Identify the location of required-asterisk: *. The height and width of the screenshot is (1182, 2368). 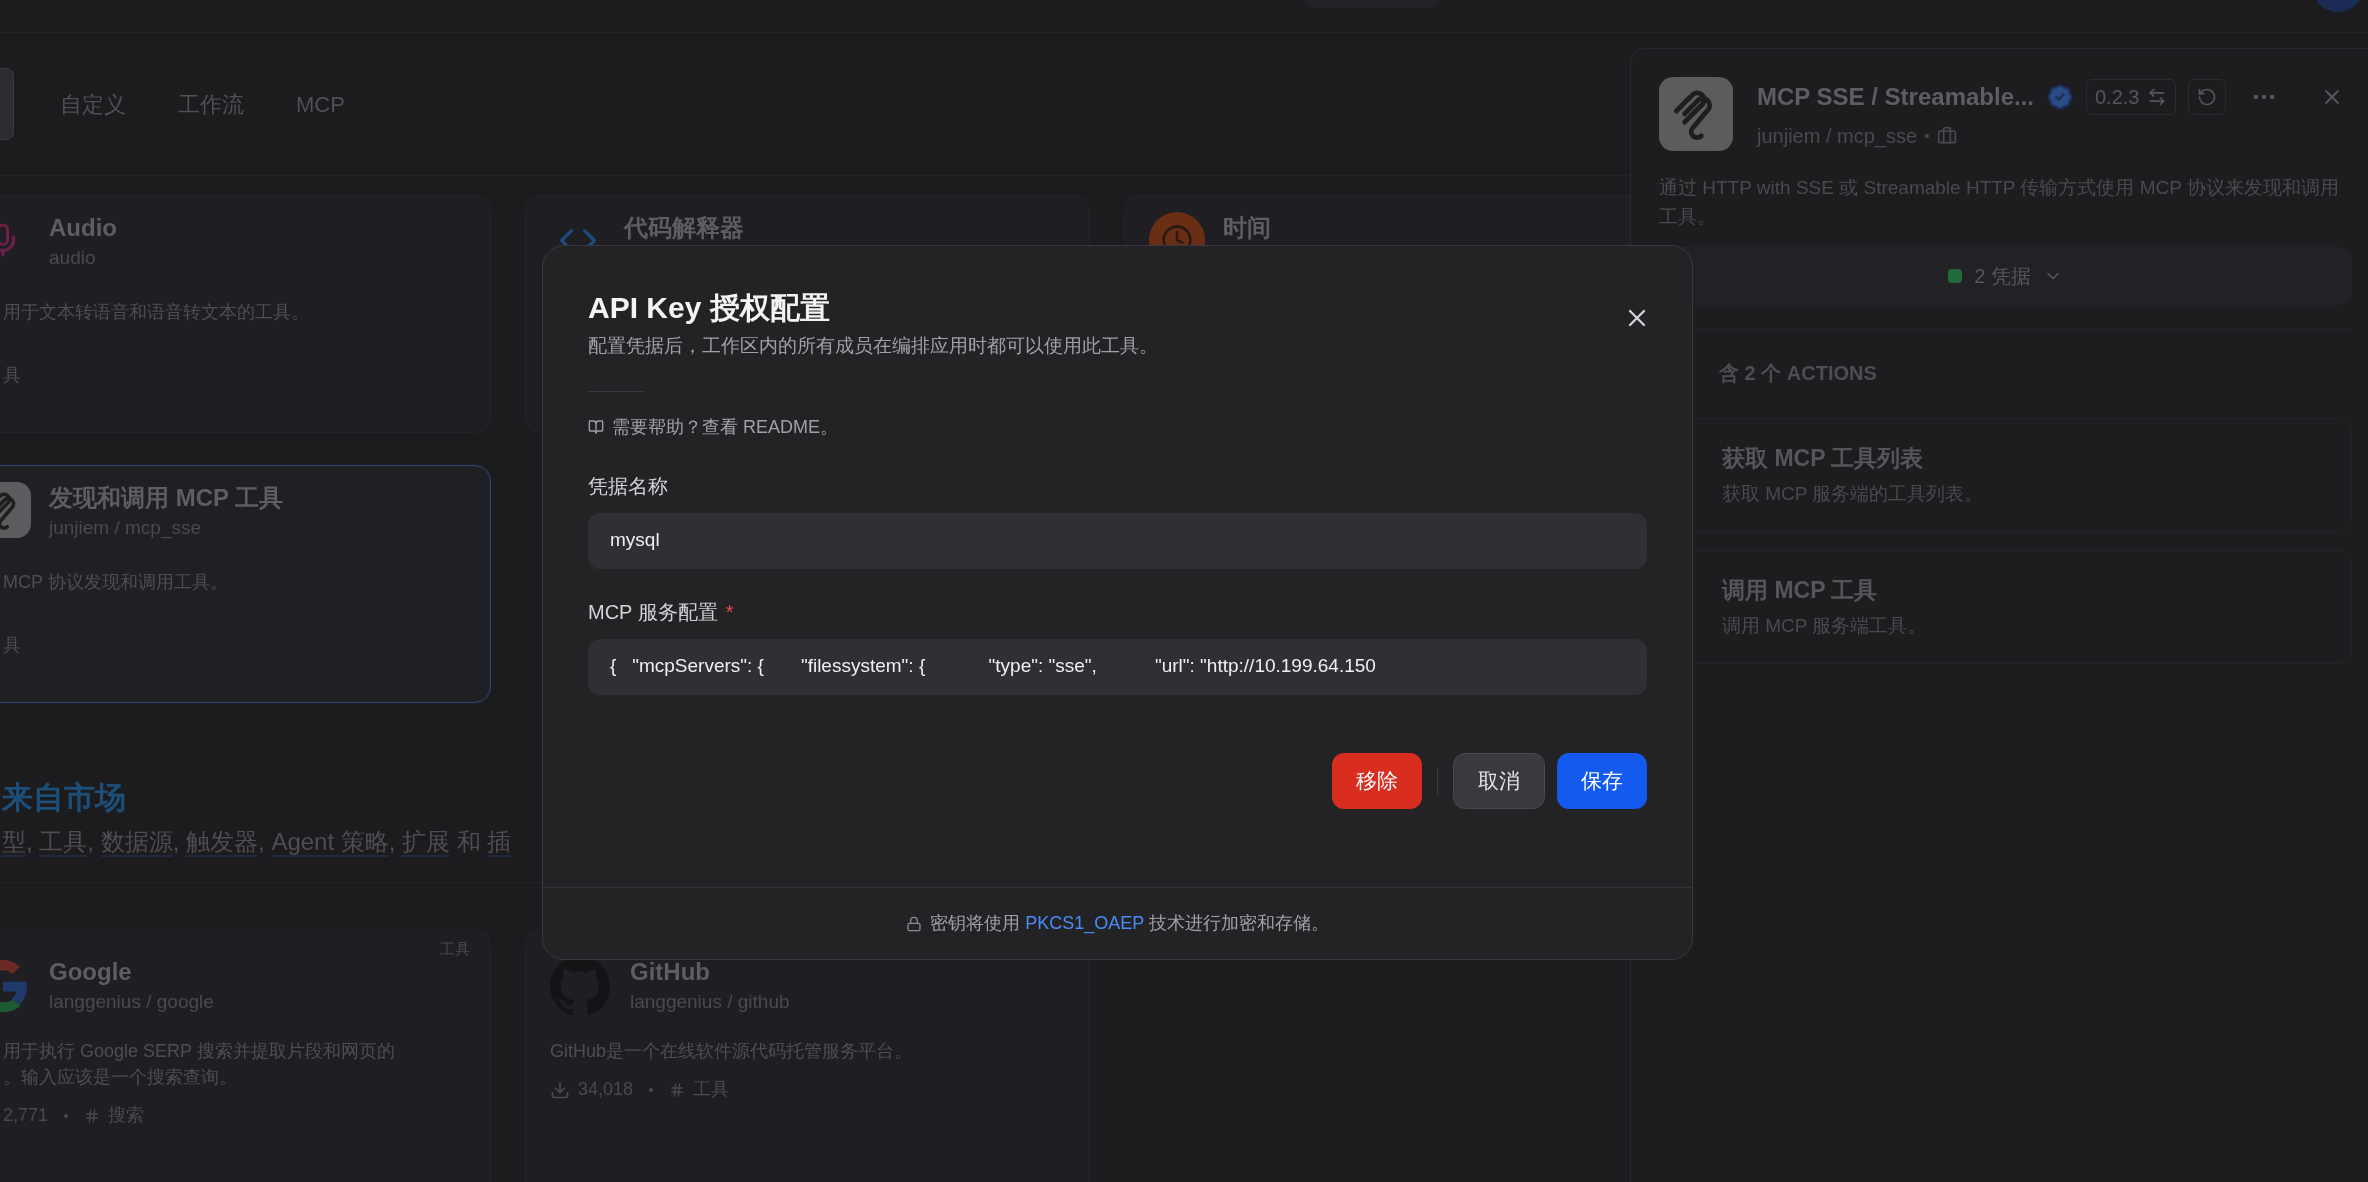
(729, 612).